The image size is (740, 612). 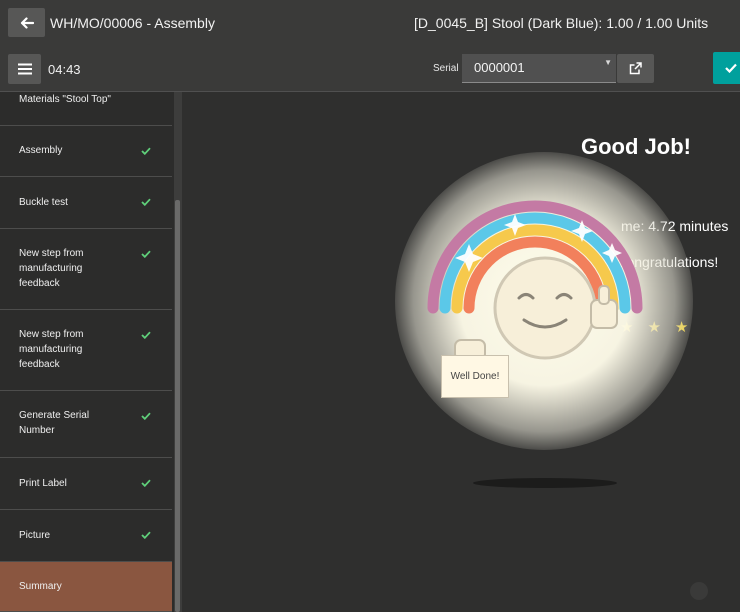 What do you see at coordinates (43, 483) in the screenshot?
I see `step-label: Print Label` at bounding box center [43, 483].